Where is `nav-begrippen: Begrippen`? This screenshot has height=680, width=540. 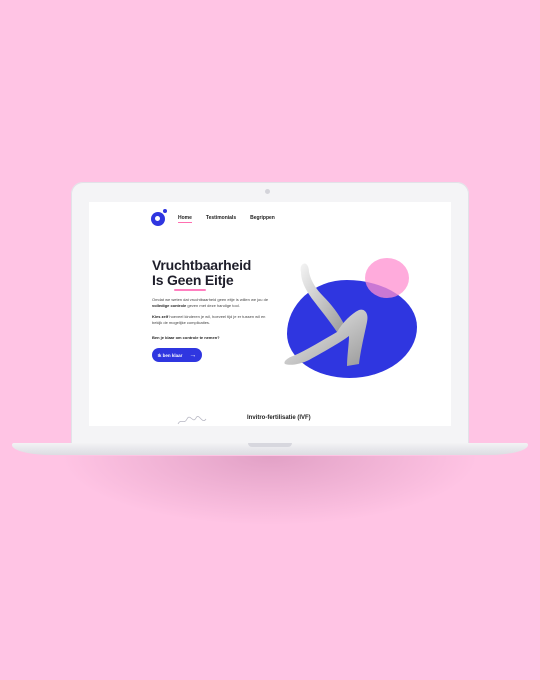 nav-begrippen: Begrippen is located at coordinates (262, 219).